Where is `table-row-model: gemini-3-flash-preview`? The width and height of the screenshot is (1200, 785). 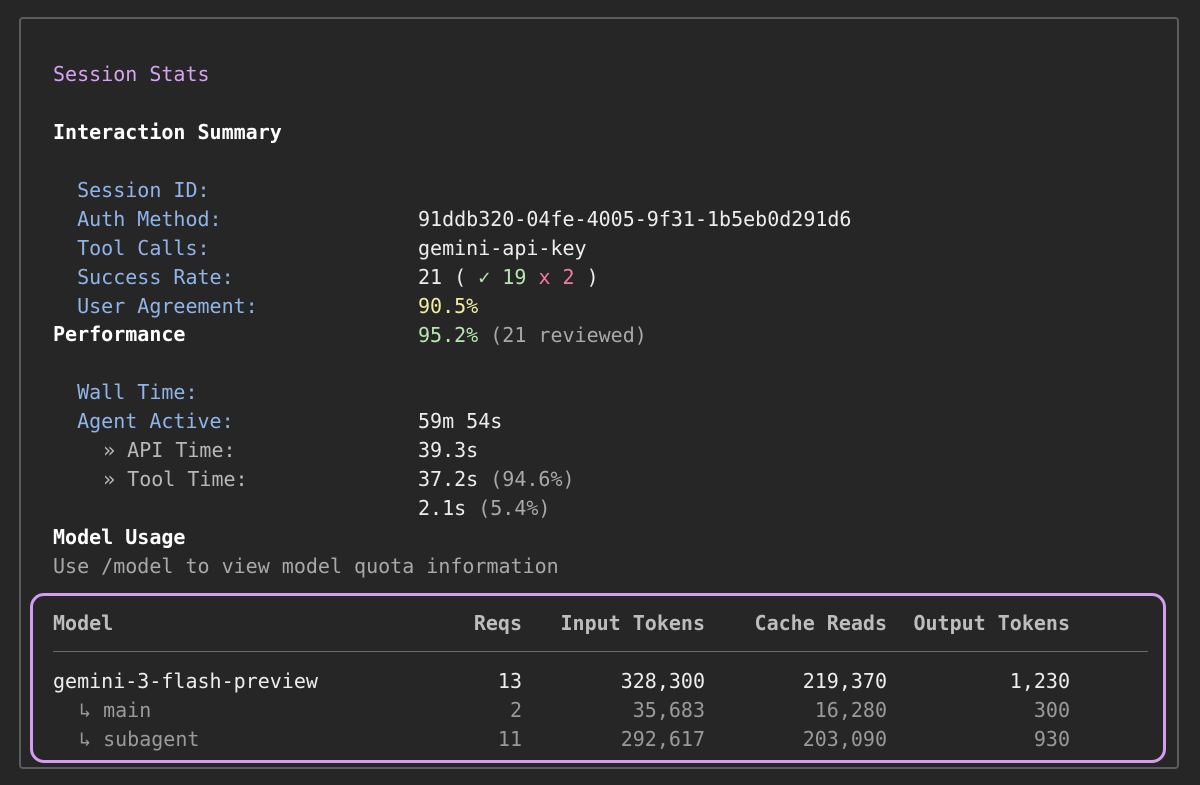
table-row-model: gemini-3-flash-preview is located at coordinates (185, 681).